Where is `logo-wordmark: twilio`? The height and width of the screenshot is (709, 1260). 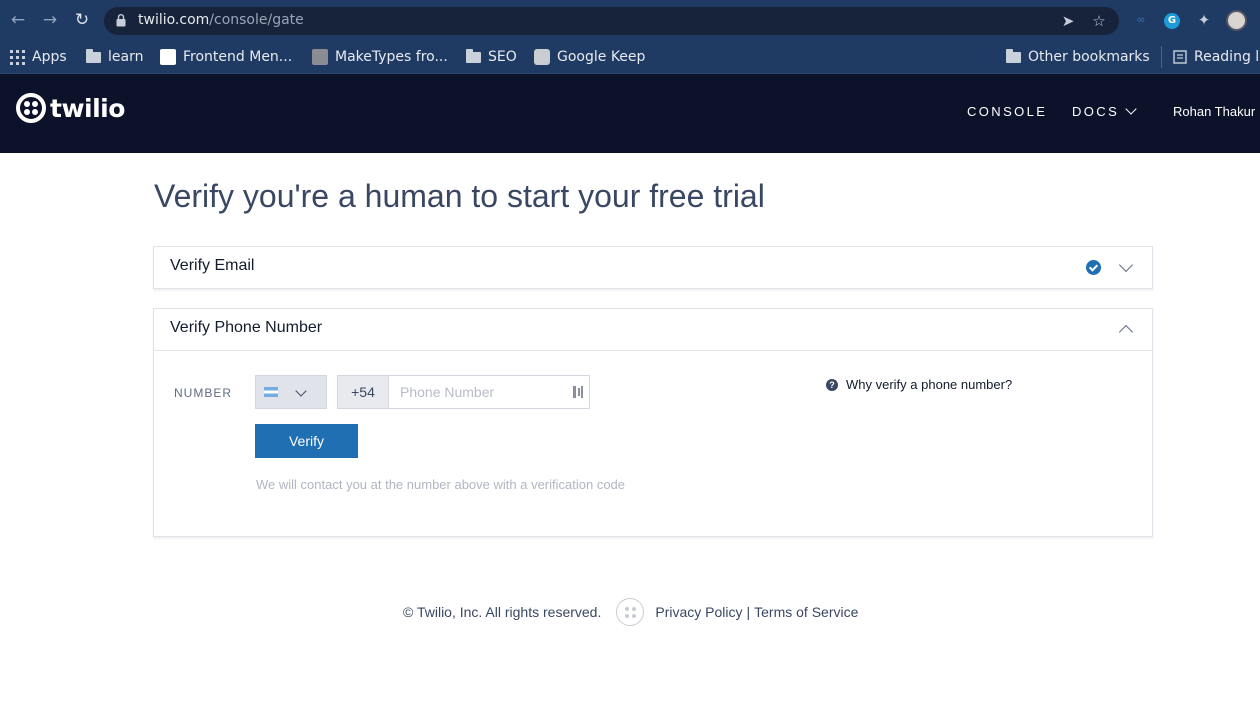 logo-wordmark: twilio is located at coordinates (87, 108).